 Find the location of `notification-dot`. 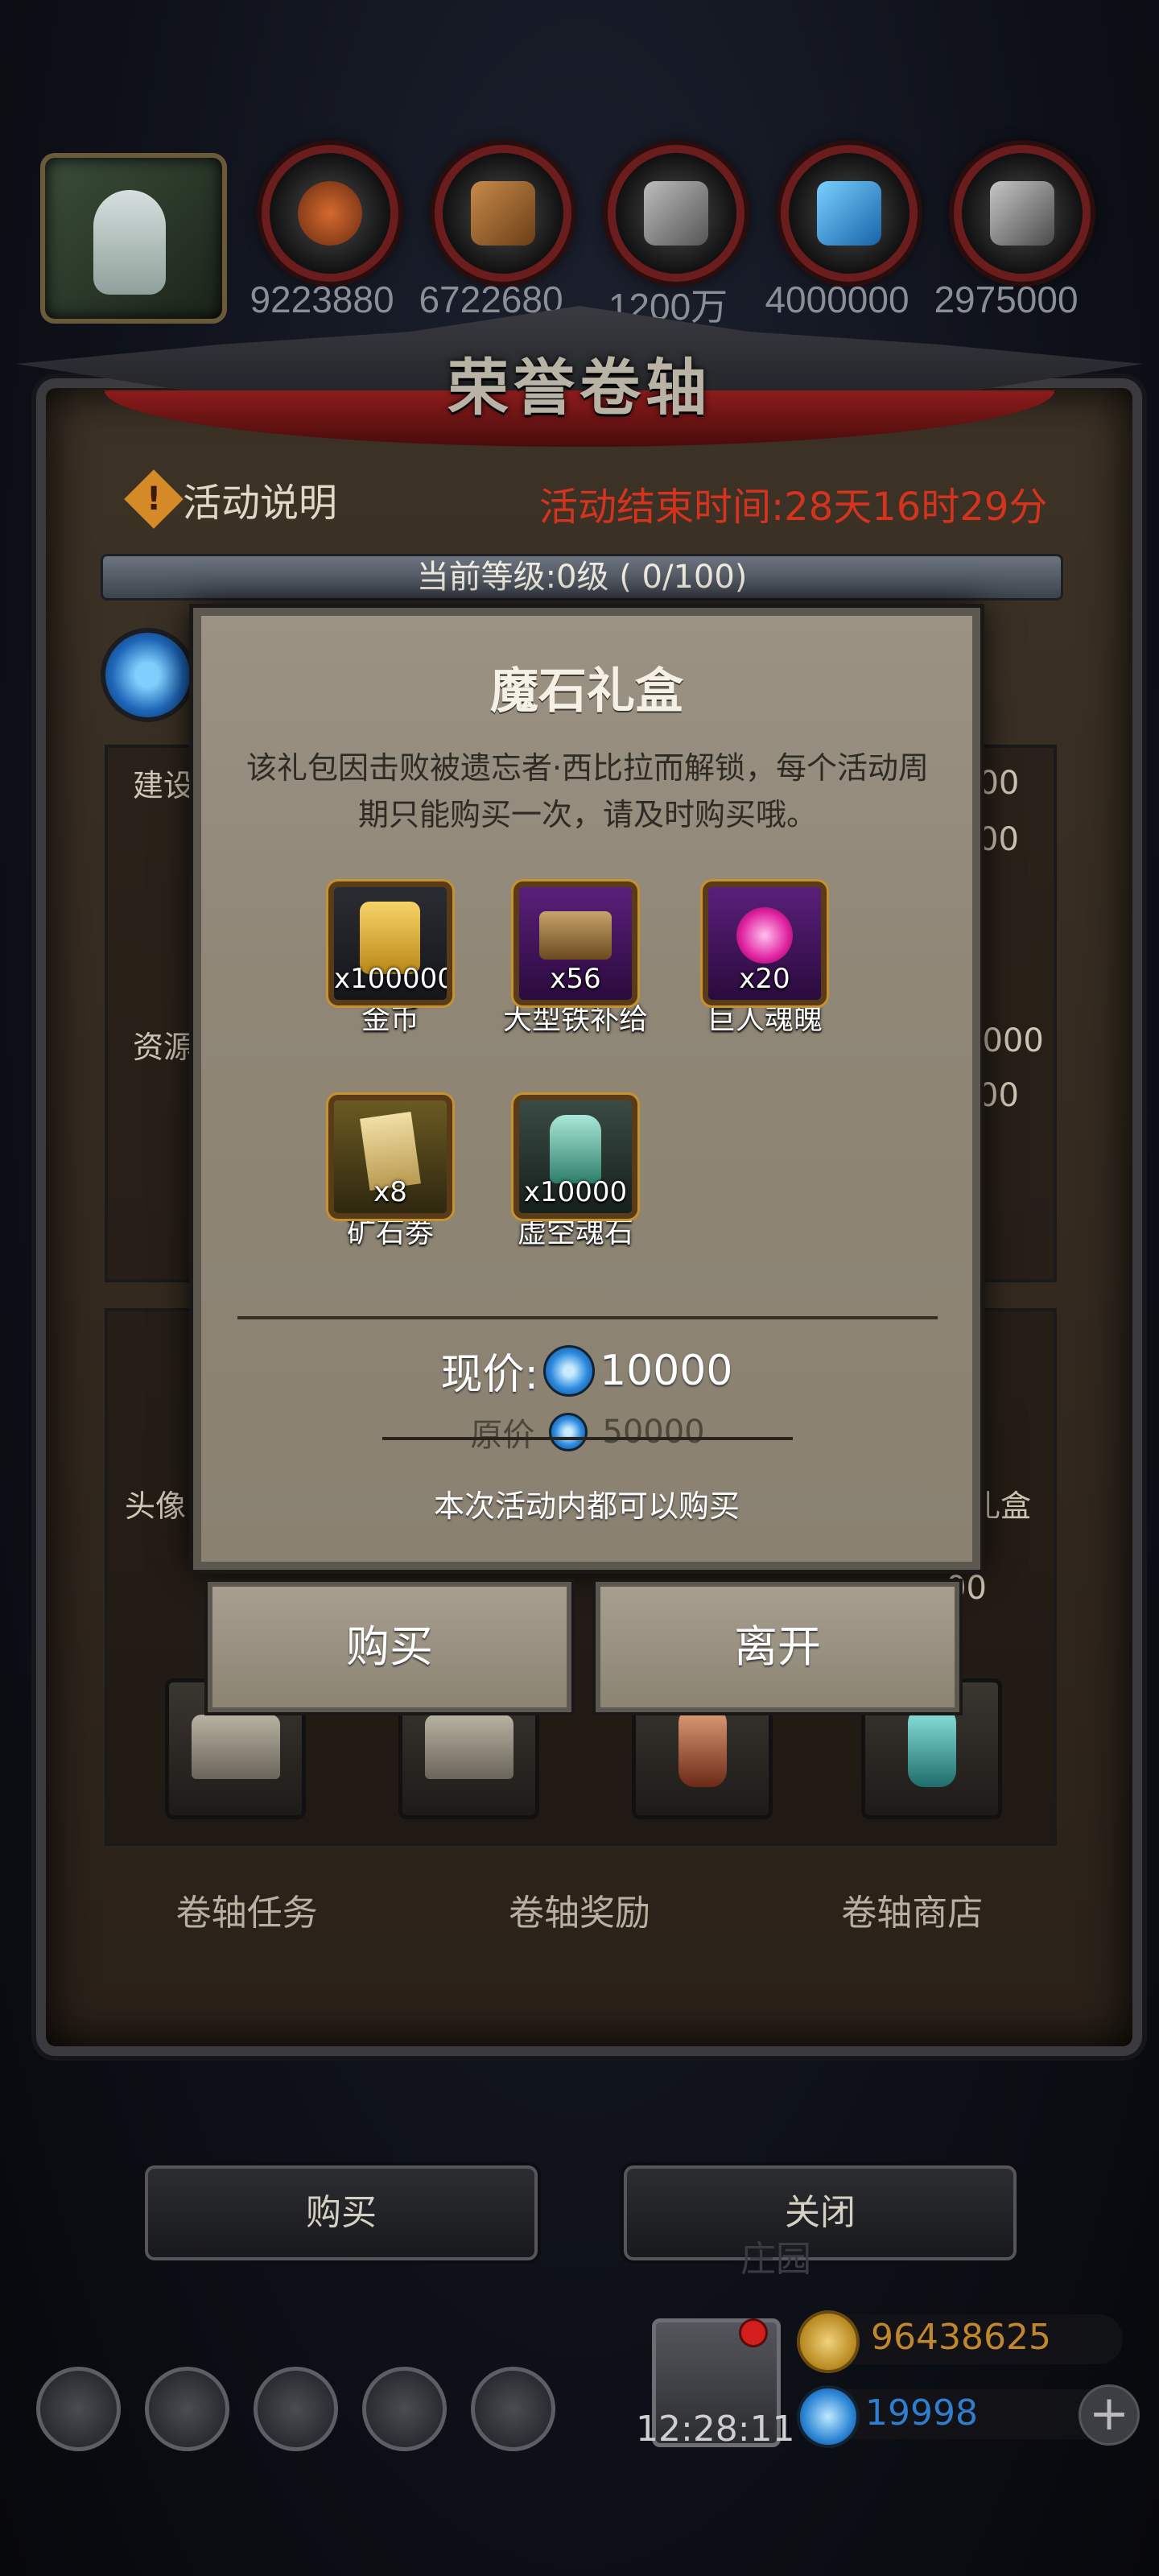

notification-dot is located at coordinates (753, 2332).